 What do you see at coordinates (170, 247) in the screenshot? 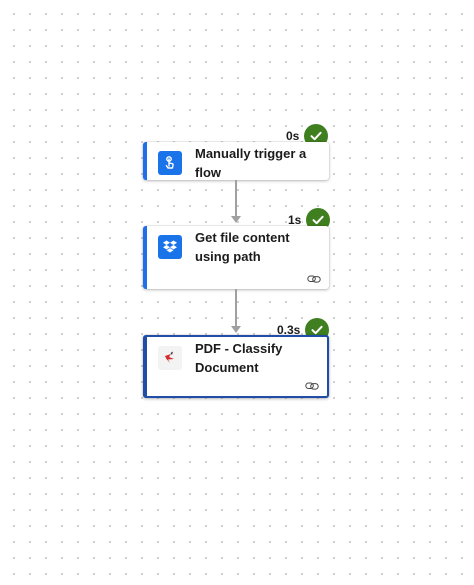
I see `dropbox-icon` at bounding box center [170, 247].